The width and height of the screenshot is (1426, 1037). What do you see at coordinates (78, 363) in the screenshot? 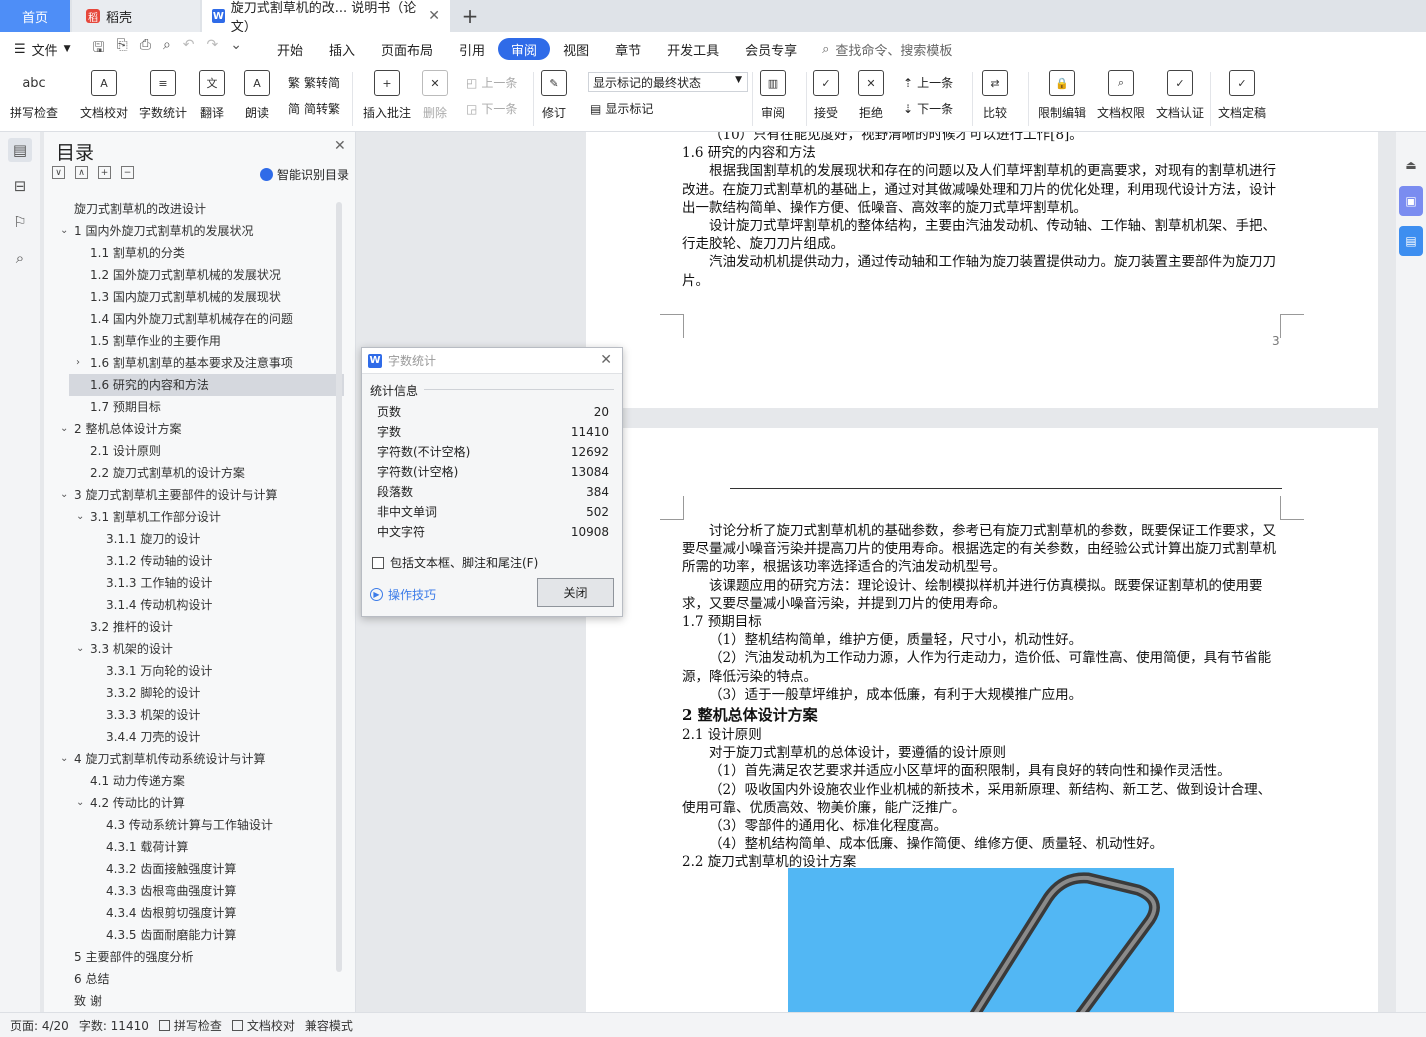
I see `chevron-right-icon: ›` at bounding box center [78, 363].